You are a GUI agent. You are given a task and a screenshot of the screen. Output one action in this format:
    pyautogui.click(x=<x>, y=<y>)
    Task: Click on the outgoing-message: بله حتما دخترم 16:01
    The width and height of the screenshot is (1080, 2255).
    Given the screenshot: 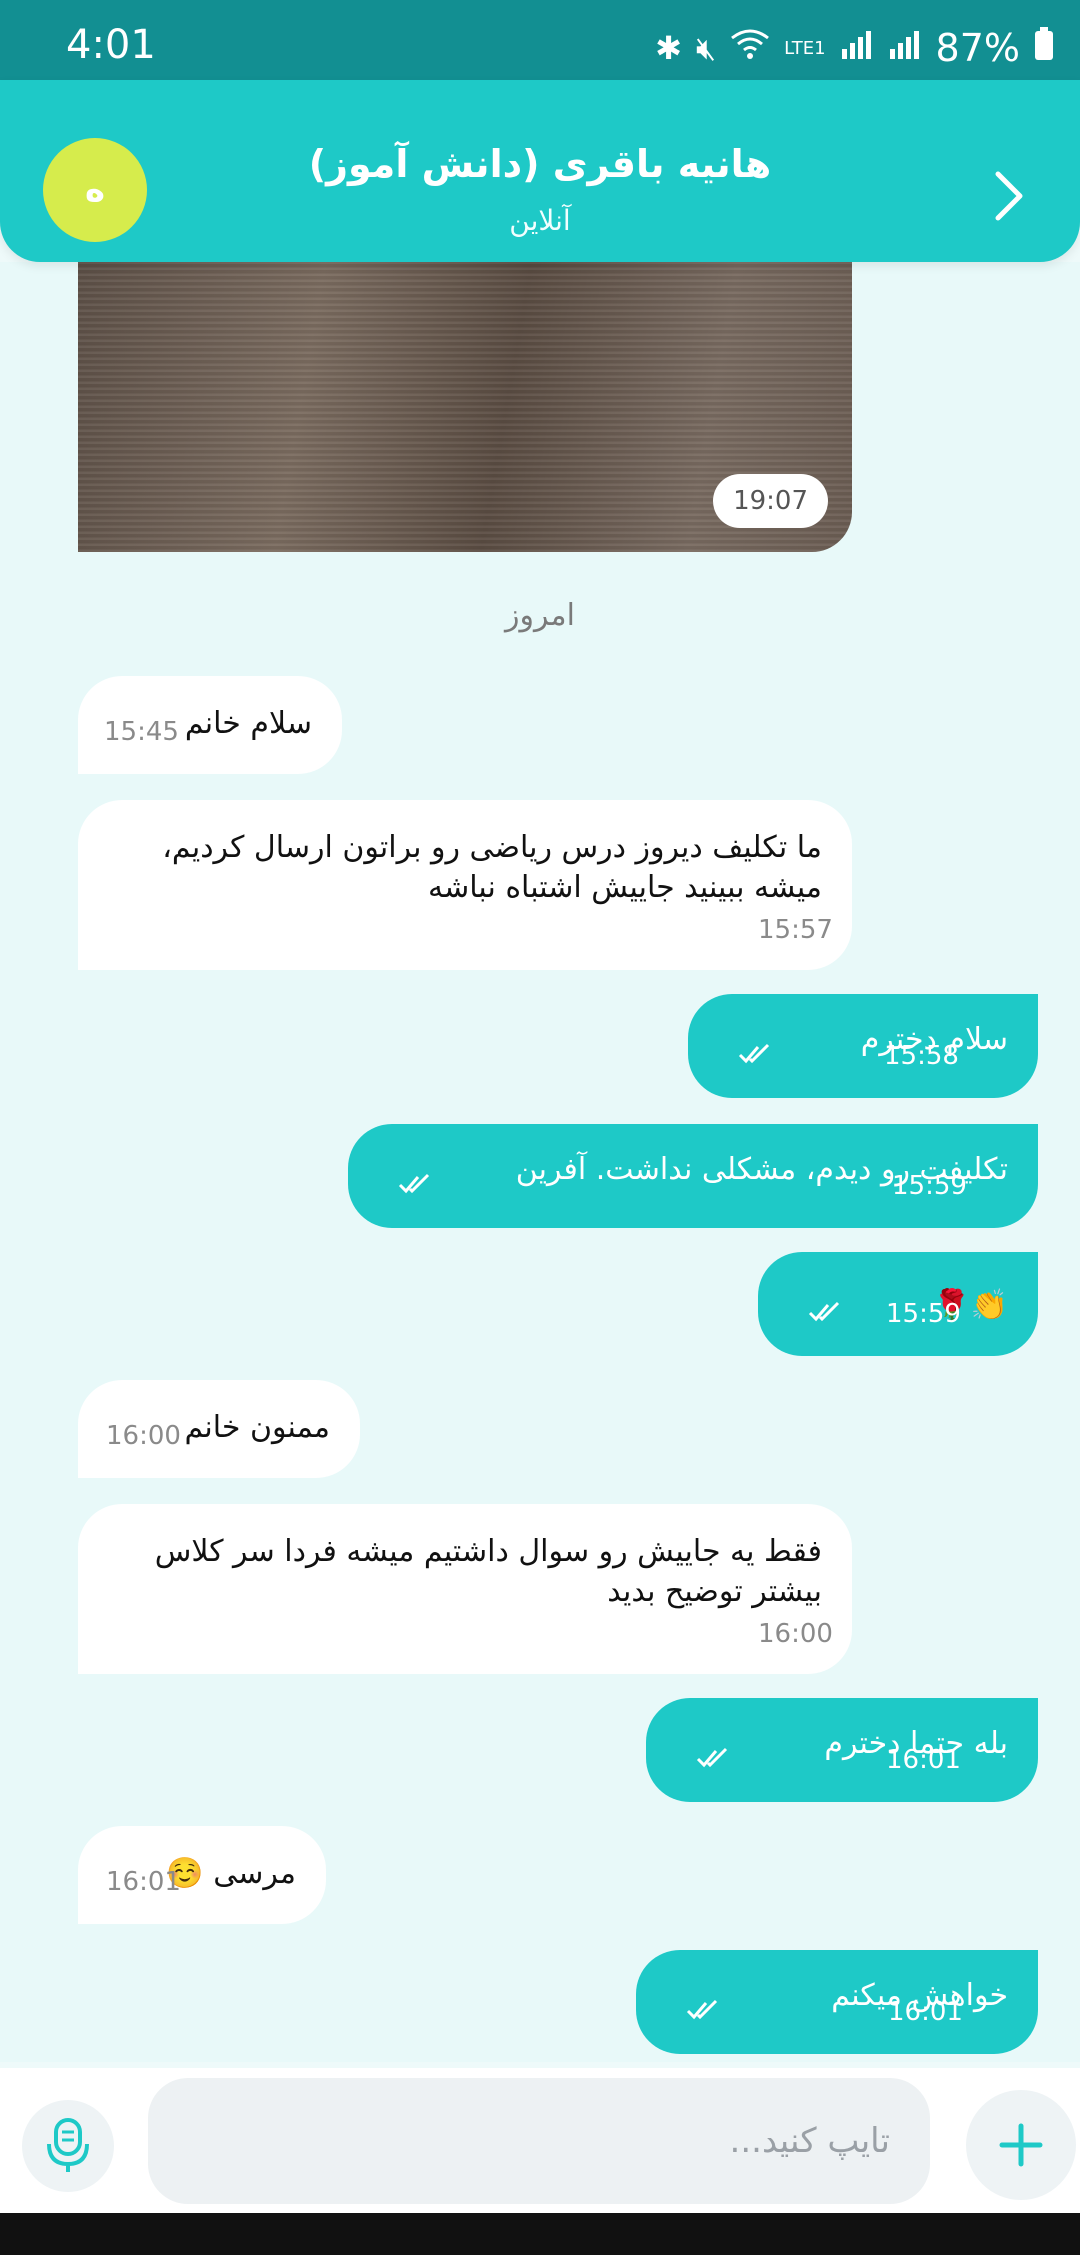 What is the action you would take?
    pyautogui.click(x=842, y=1750)
    